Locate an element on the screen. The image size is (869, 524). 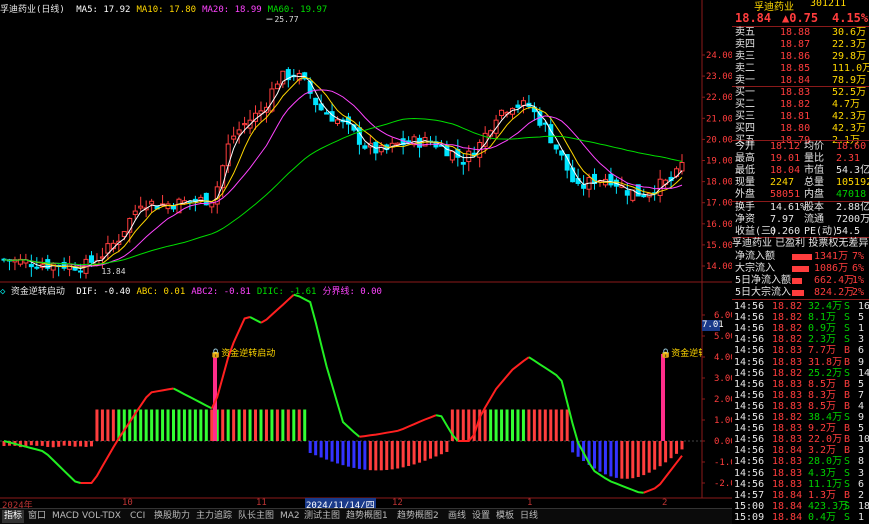
bottom-tab-11: 趋势概图1 is located at coordinates (367, 516).